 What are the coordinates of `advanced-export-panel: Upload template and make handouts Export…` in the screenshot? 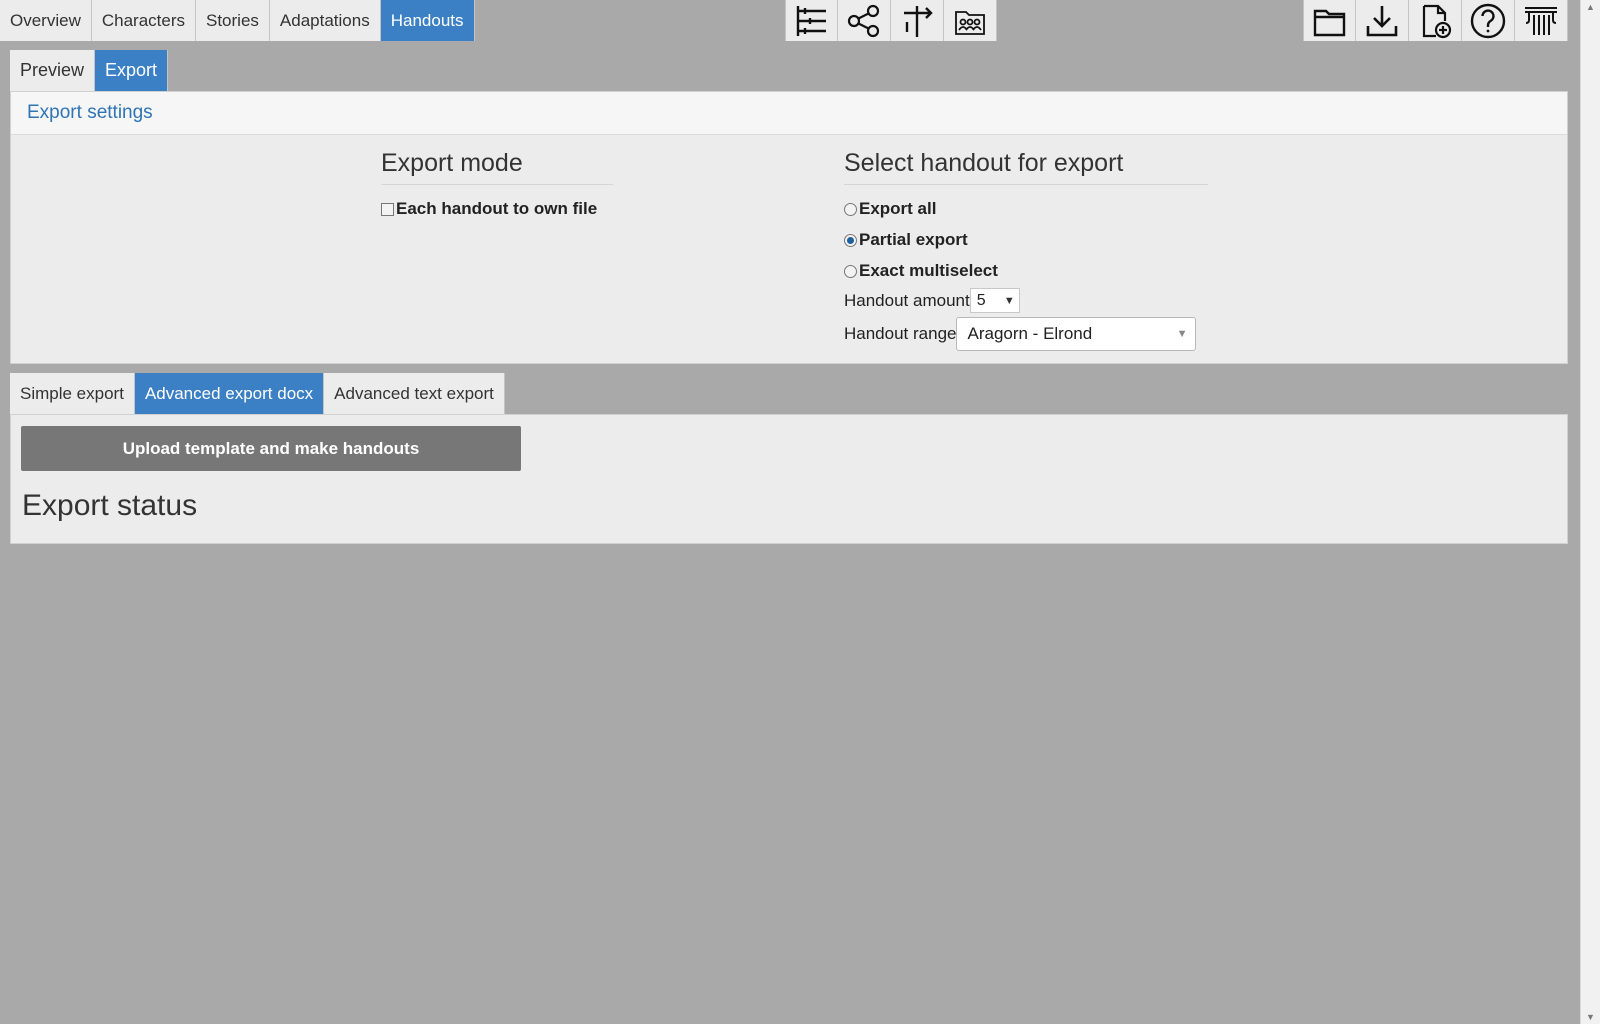 It's located at (789, 479).